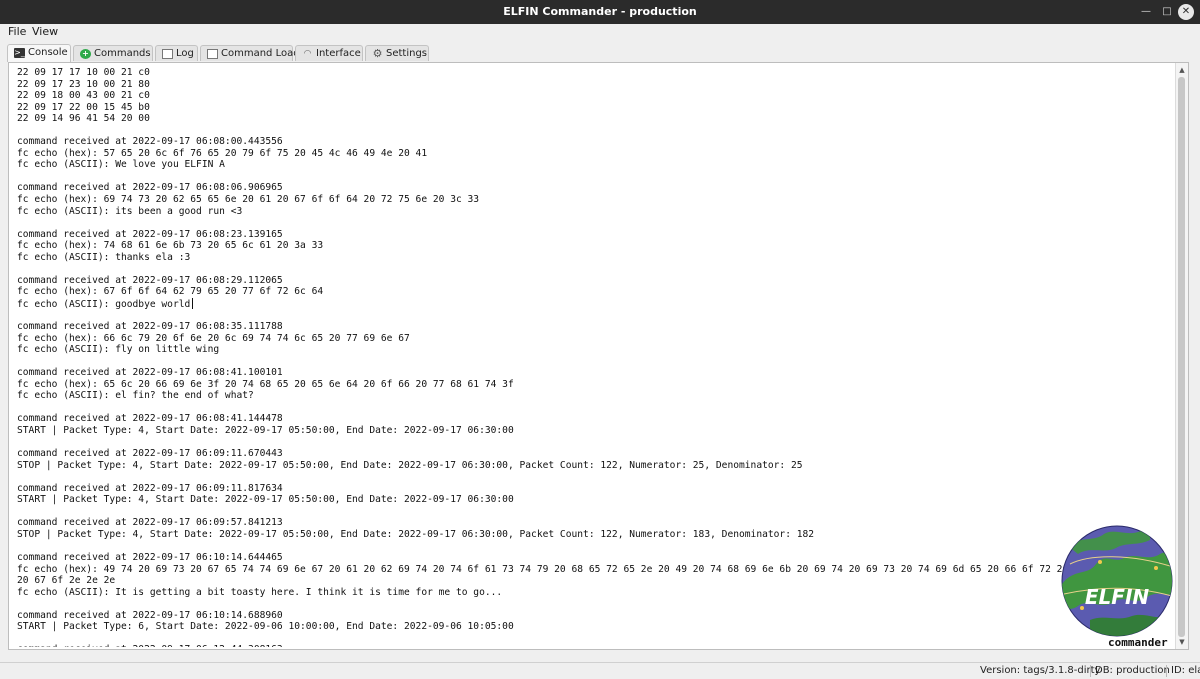 Image resolution: width=1200 pixels, height=679 pixels. Describe the element at coordinates (1185, 670) in the screenshot. I see `status-id: ID: ela` at that location.